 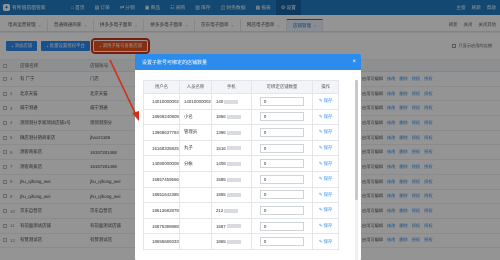 I want to click on phone-cell: 1865, so click(x=231, y=195).